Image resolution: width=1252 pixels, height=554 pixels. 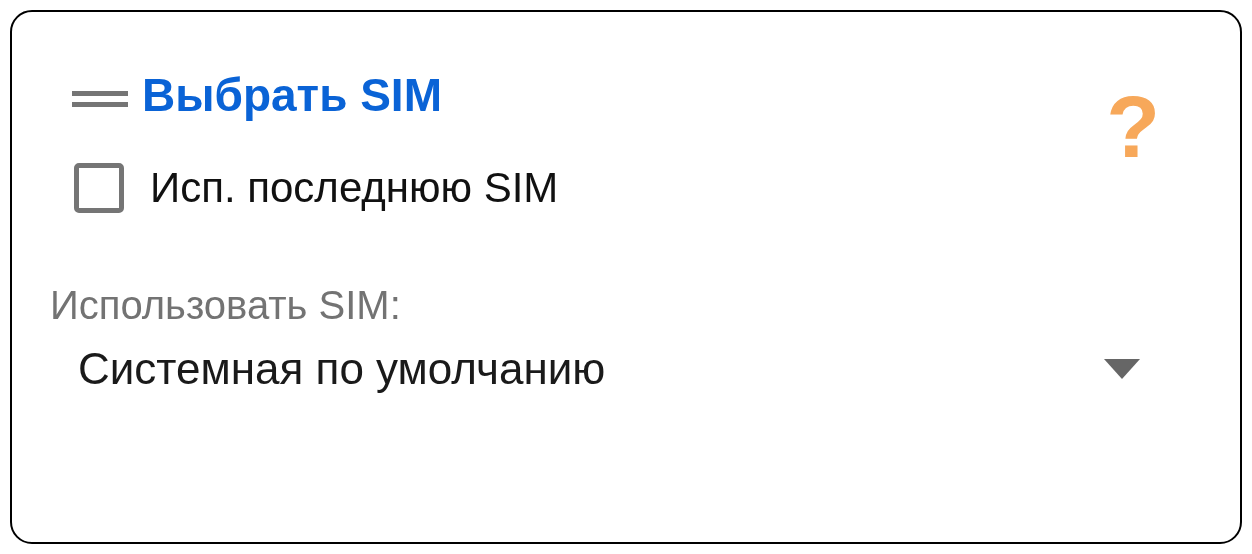 What do you see at coordinates (354, 188) in the screenshot?
I see `checkbox-label: Исп. последнюю SIM` at bounding box center [354, 188].